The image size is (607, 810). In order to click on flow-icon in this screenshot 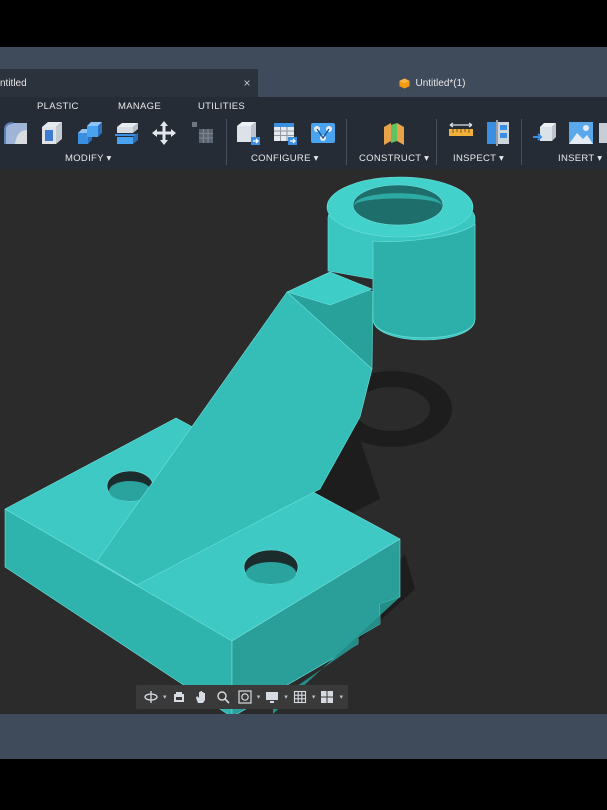, I will do `click(323, 133)`.